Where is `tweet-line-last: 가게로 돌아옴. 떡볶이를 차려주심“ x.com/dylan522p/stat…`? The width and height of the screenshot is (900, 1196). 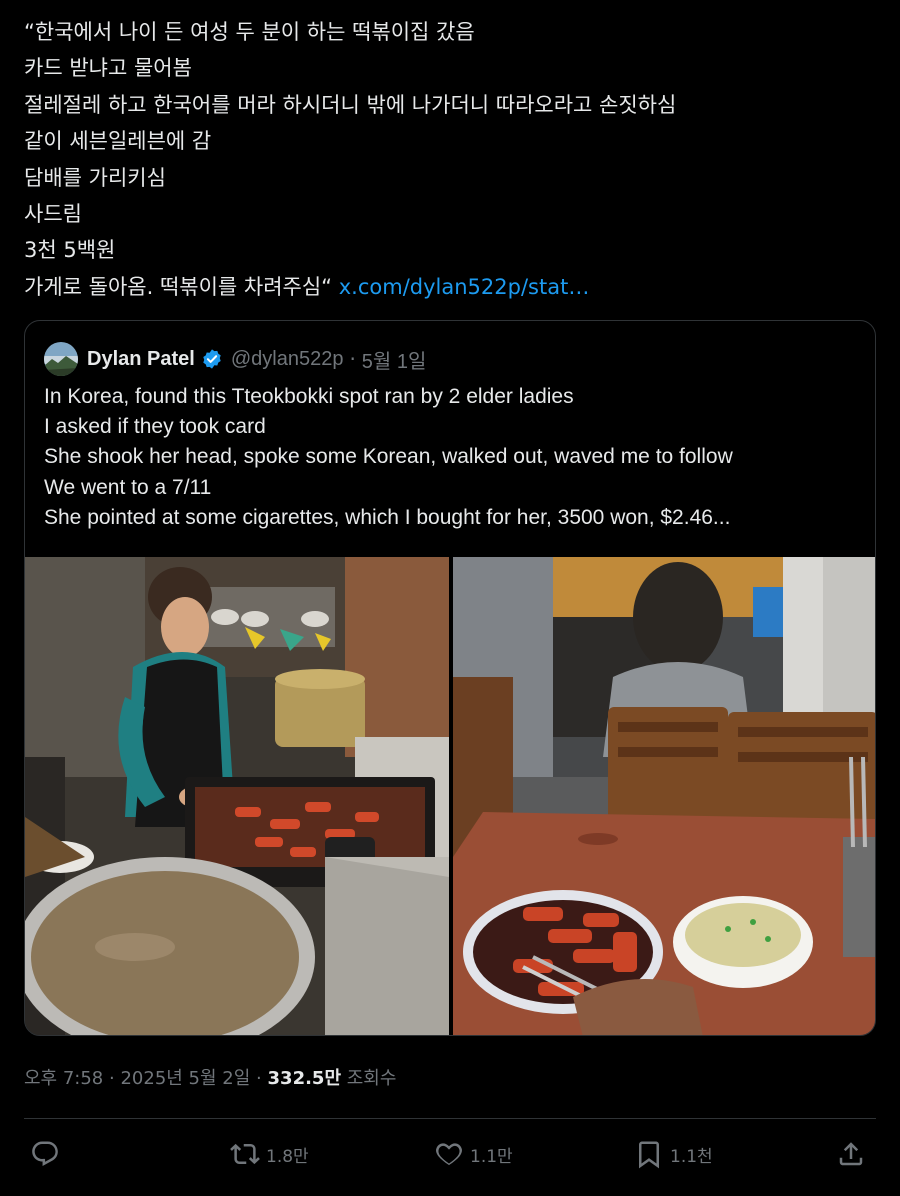 tweet-line-last: 가게로 돌아옴. 떡볶이를 차려주심“ x.com/dylan522p/stat… is located at coordinates (449, 287).